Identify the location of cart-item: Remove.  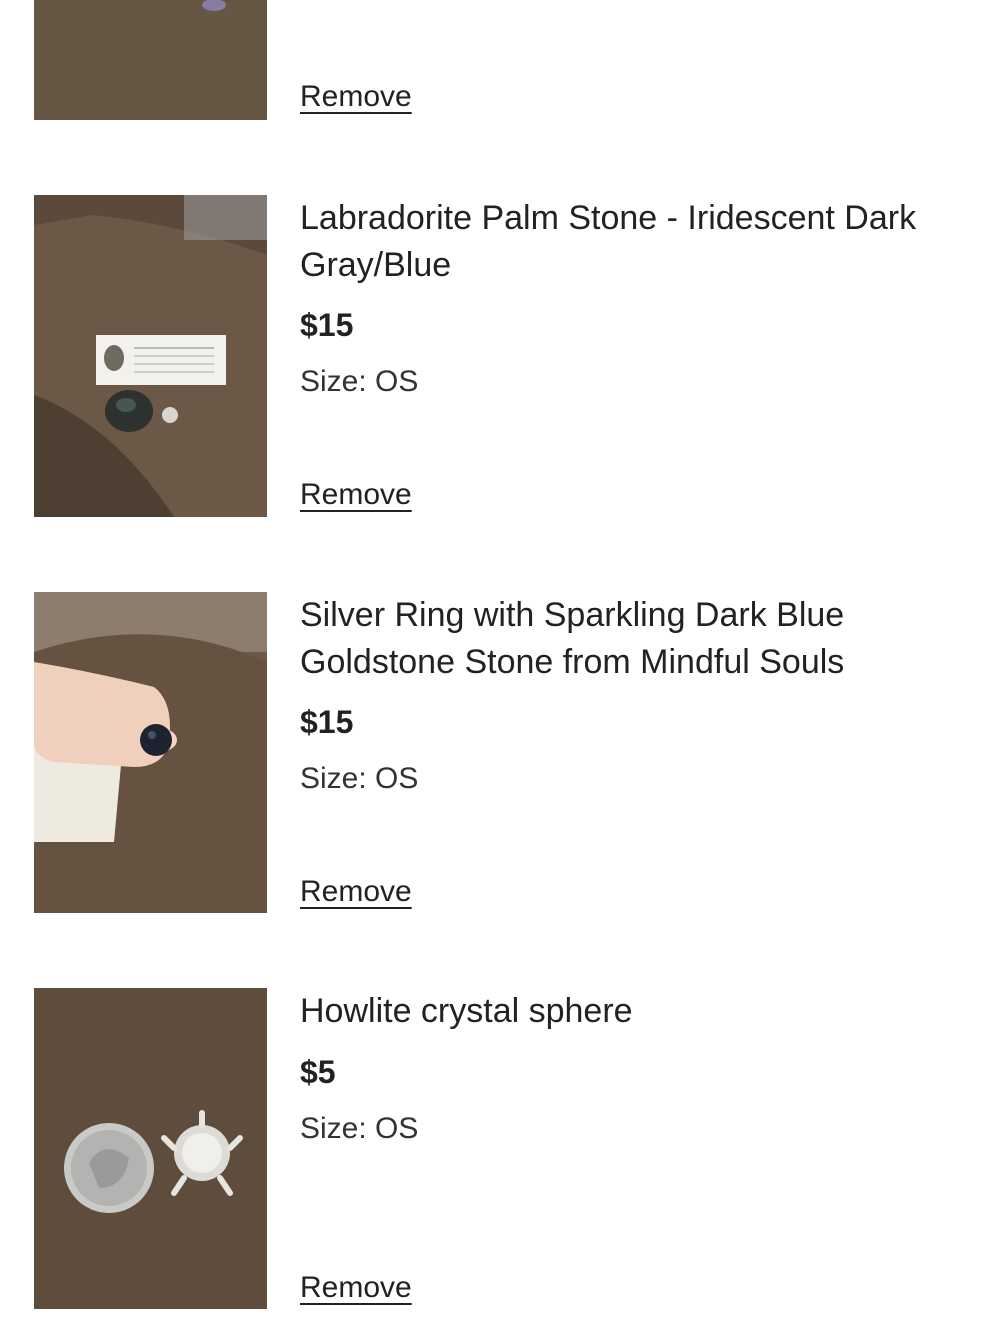
(500, 70).